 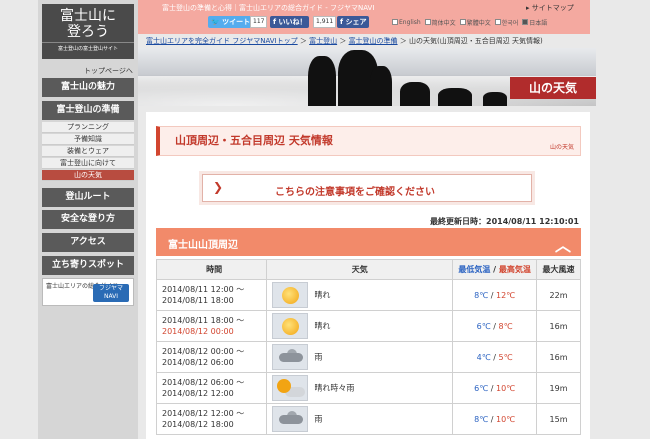 What do you see at coordinates (111, 293) in the screenshot?
I see `navi-banner-brand: フジヤマNAVI` at bounding box center [111, 293].